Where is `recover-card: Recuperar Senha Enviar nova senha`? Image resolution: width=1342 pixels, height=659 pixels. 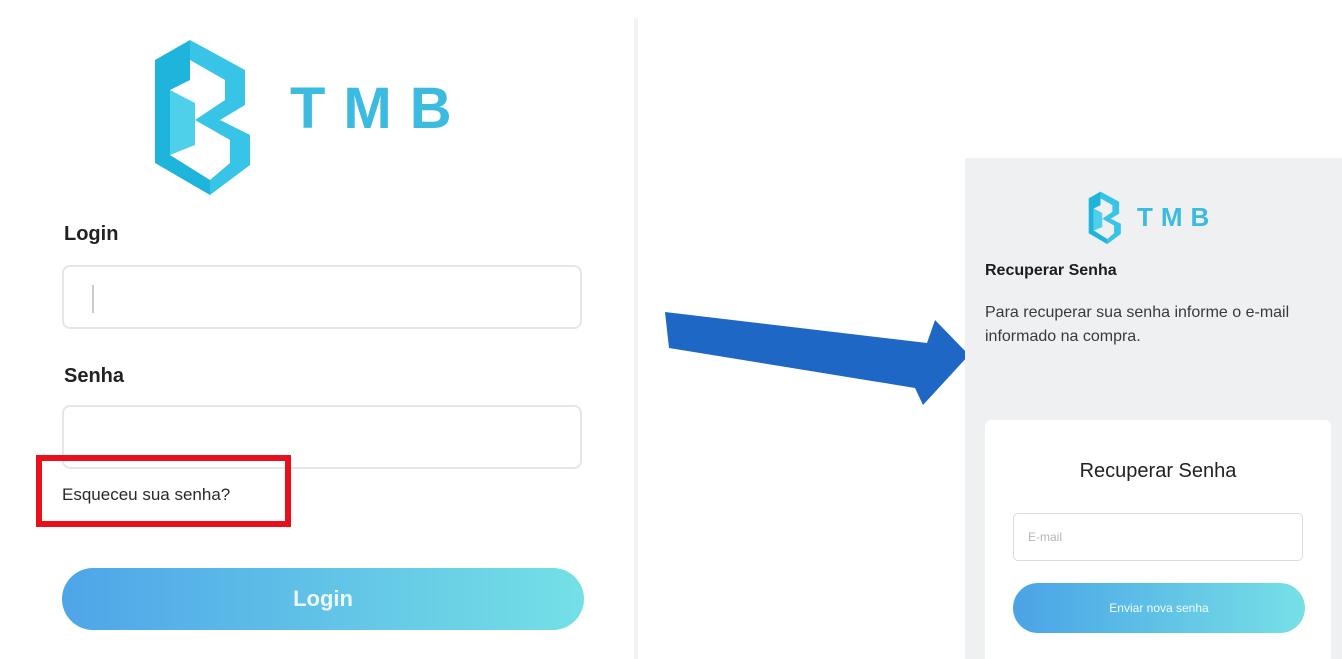
recover-card: Recuperar Senha Enviar nova senha is located at coordinates (1158, 539).